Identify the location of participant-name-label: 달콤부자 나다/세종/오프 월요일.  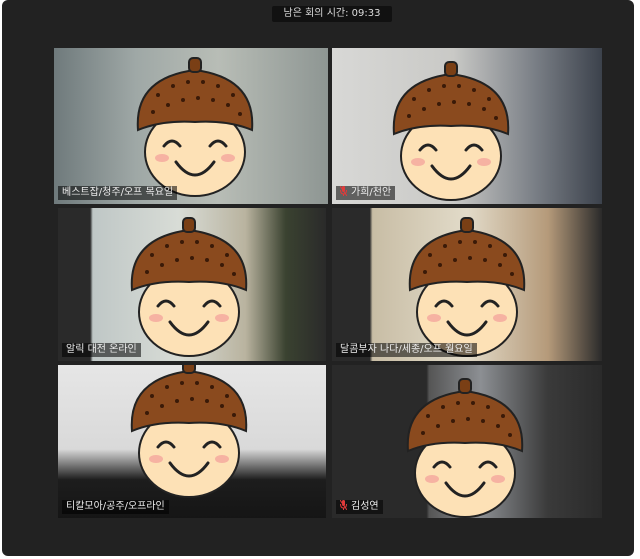
(406, 350).